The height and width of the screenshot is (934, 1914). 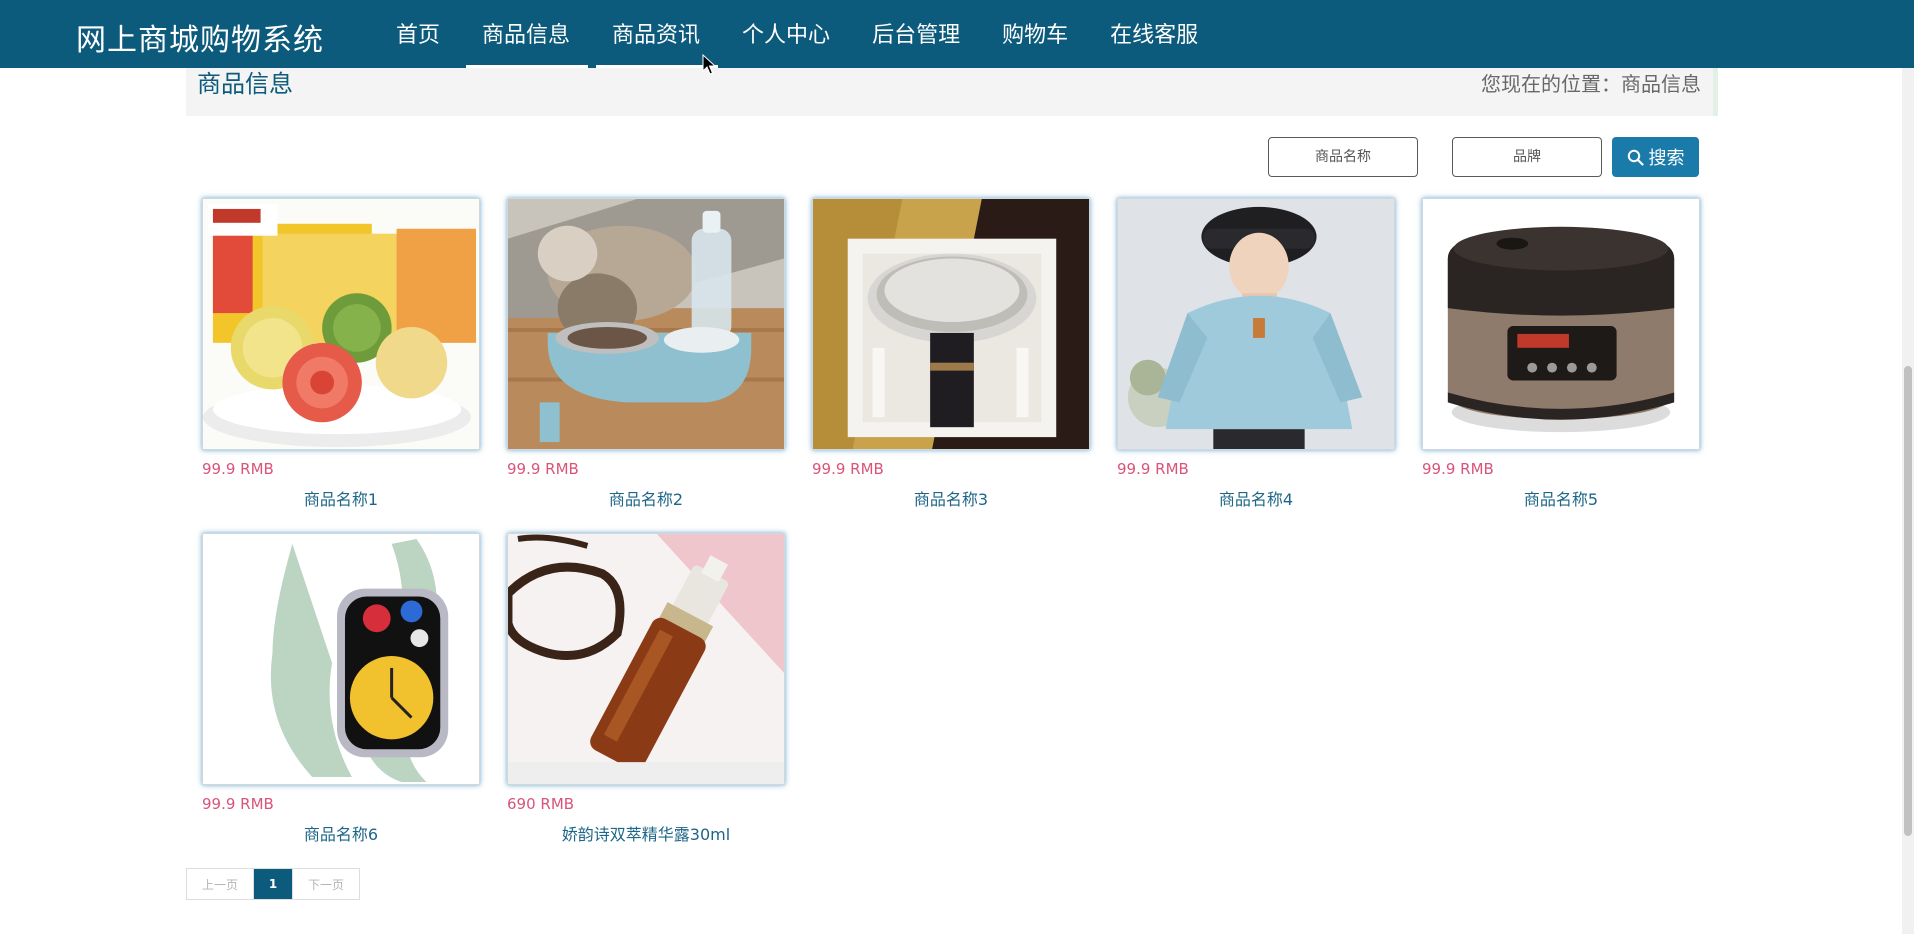 What do you see at coordinates (1908, 601) in the screenshot?
I see `scrollbar-thumb` at bounding box center [1908, 601].